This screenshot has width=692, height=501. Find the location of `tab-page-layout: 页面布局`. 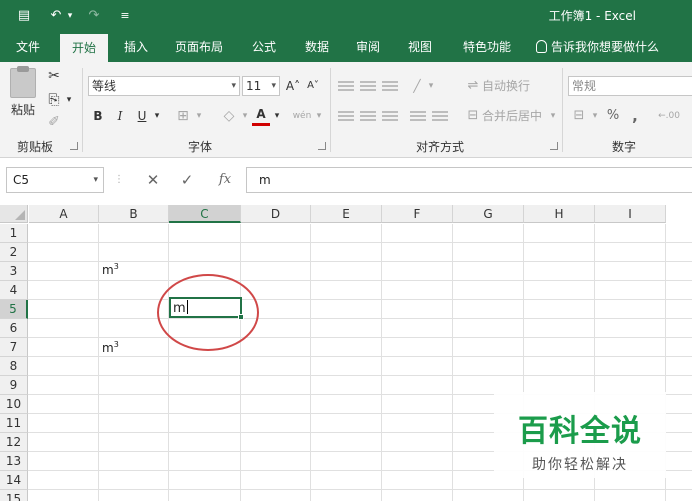

tab-page-layout: 页面布局 is located at coordinates (199, 47).